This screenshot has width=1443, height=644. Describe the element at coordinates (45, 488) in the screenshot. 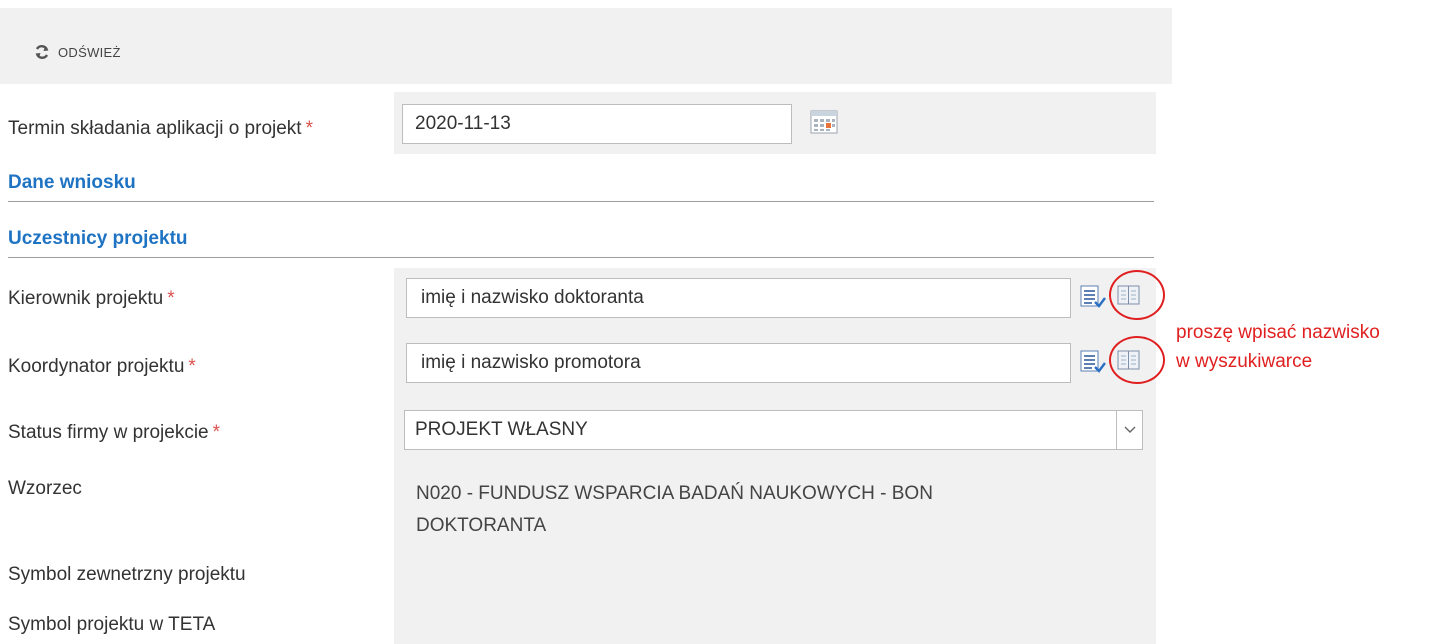

I see `template-label: Wzorzec` at that location.